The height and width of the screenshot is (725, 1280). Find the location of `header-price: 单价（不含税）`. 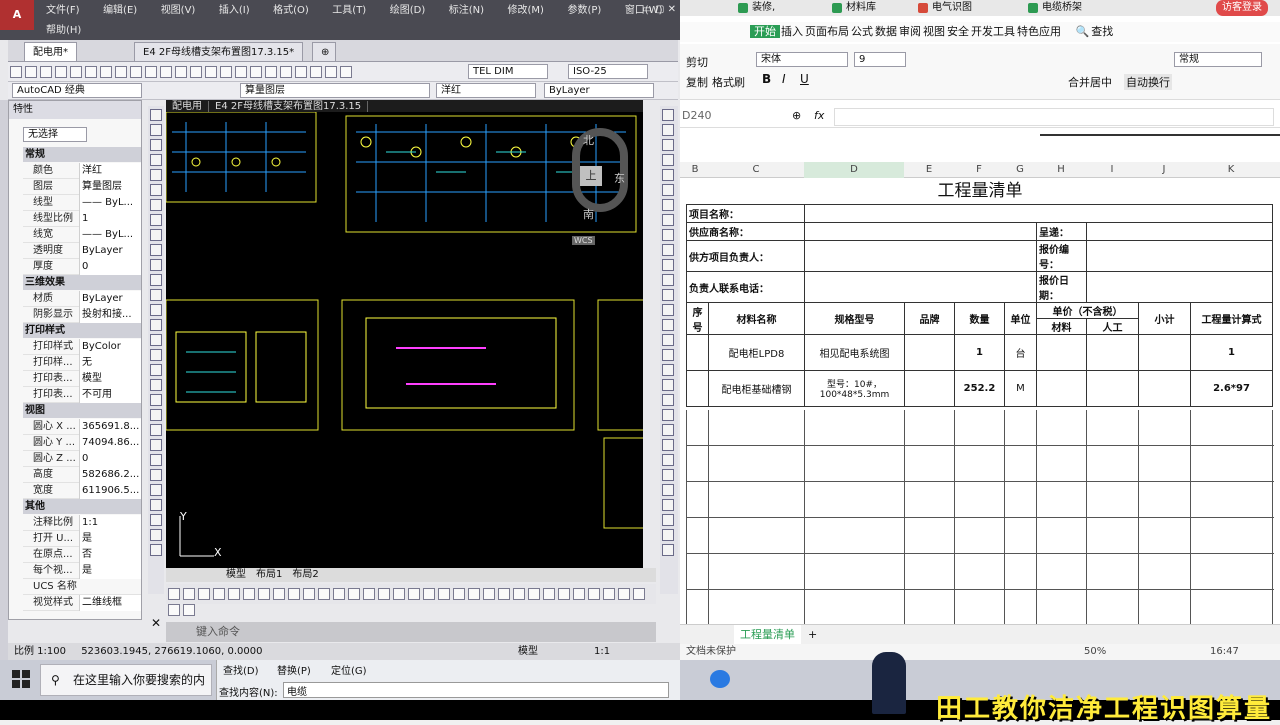

header-price: 单价（不含税） is located at coordinates (1087, 310).